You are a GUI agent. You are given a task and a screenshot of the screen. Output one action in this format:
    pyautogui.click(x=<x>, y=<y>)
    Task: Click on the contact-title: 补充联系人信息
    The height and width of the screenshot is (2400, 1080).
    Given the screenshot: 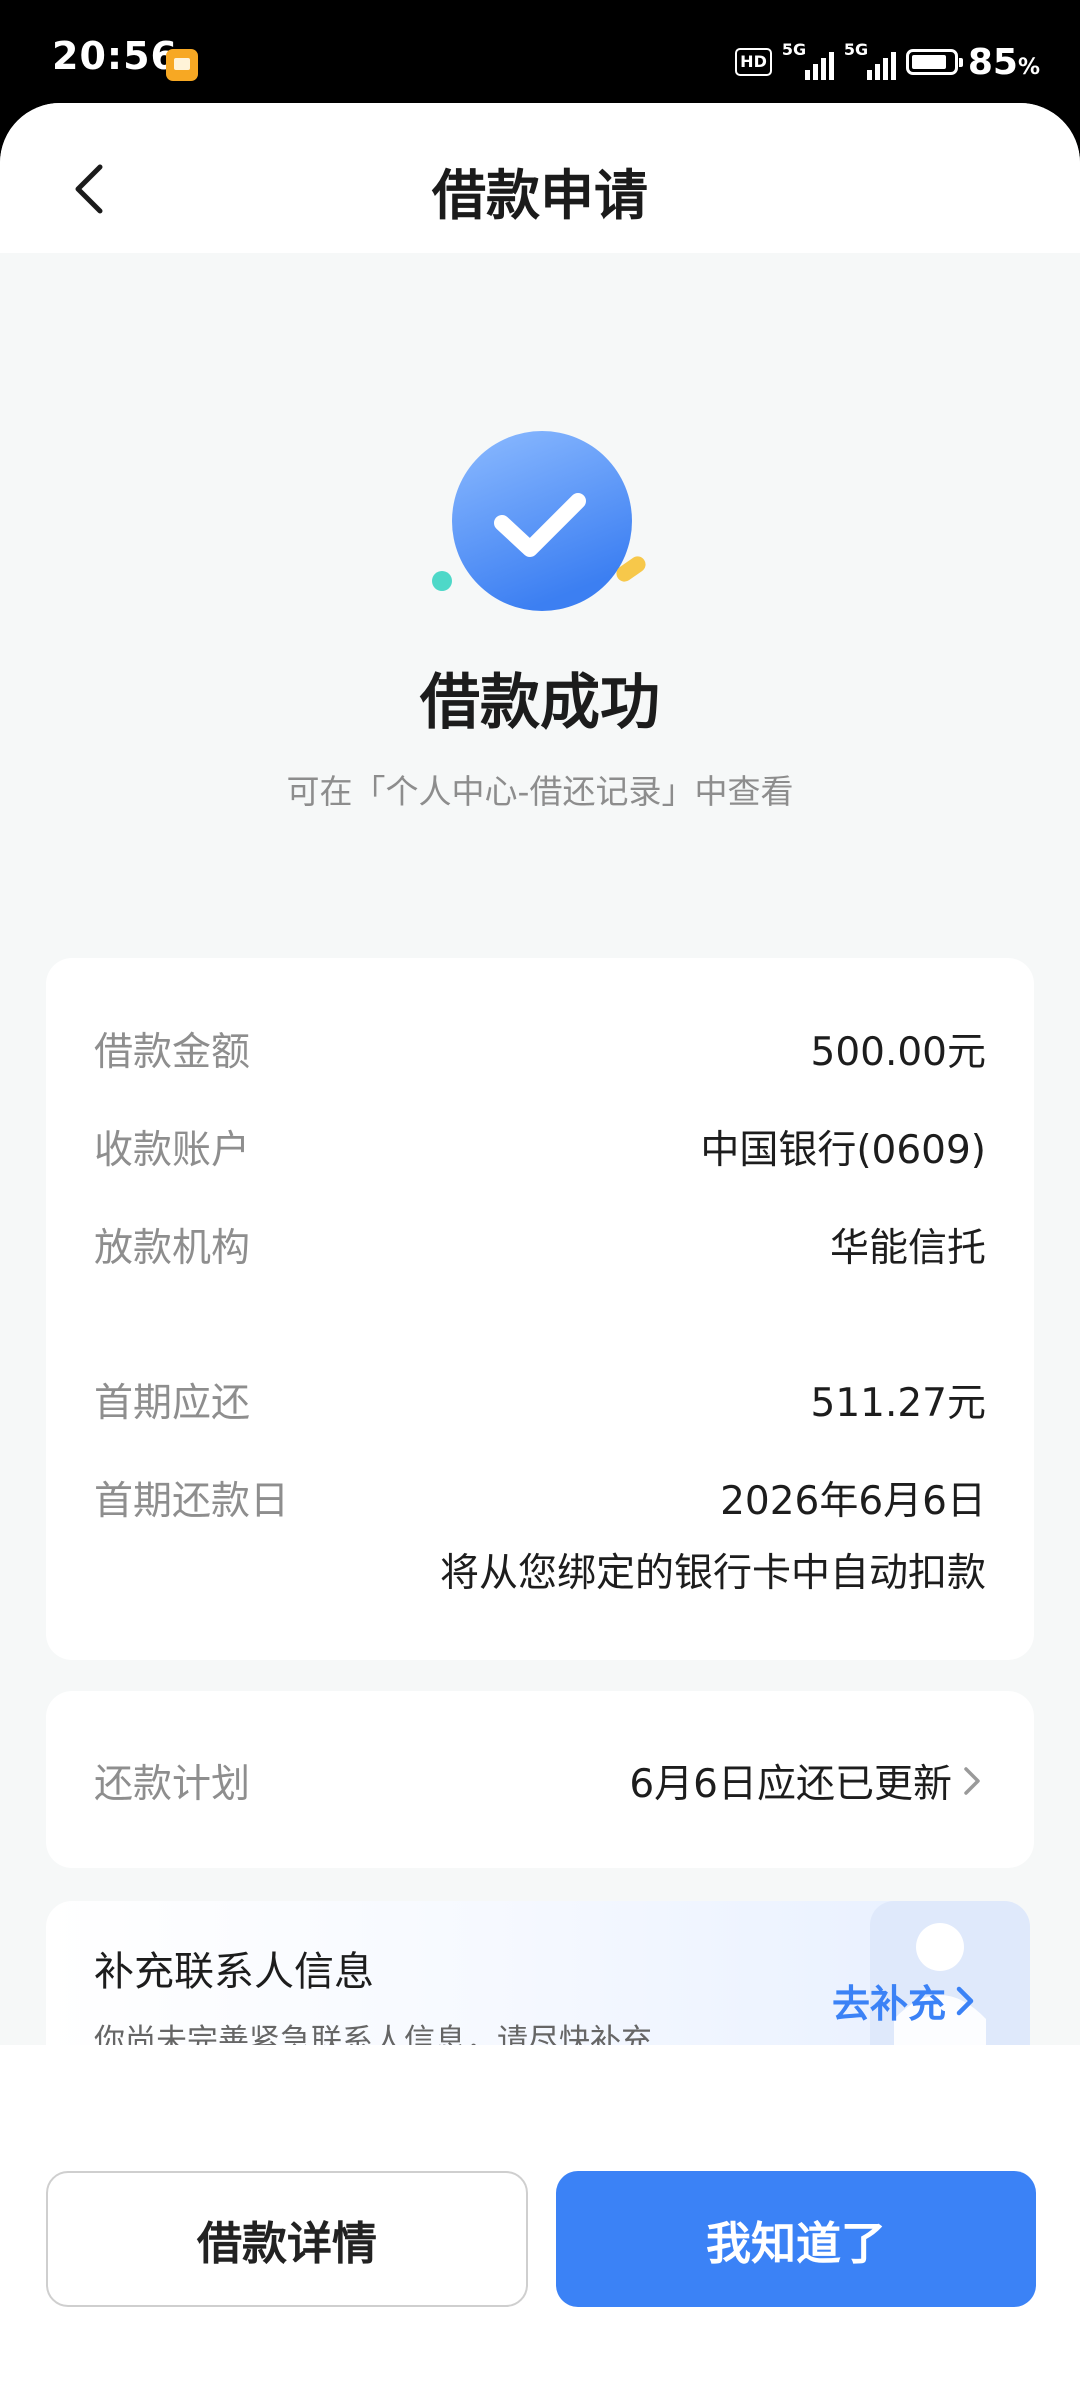 What is the action you would take?
    pyautogui.click(x=234, y=1972)
    